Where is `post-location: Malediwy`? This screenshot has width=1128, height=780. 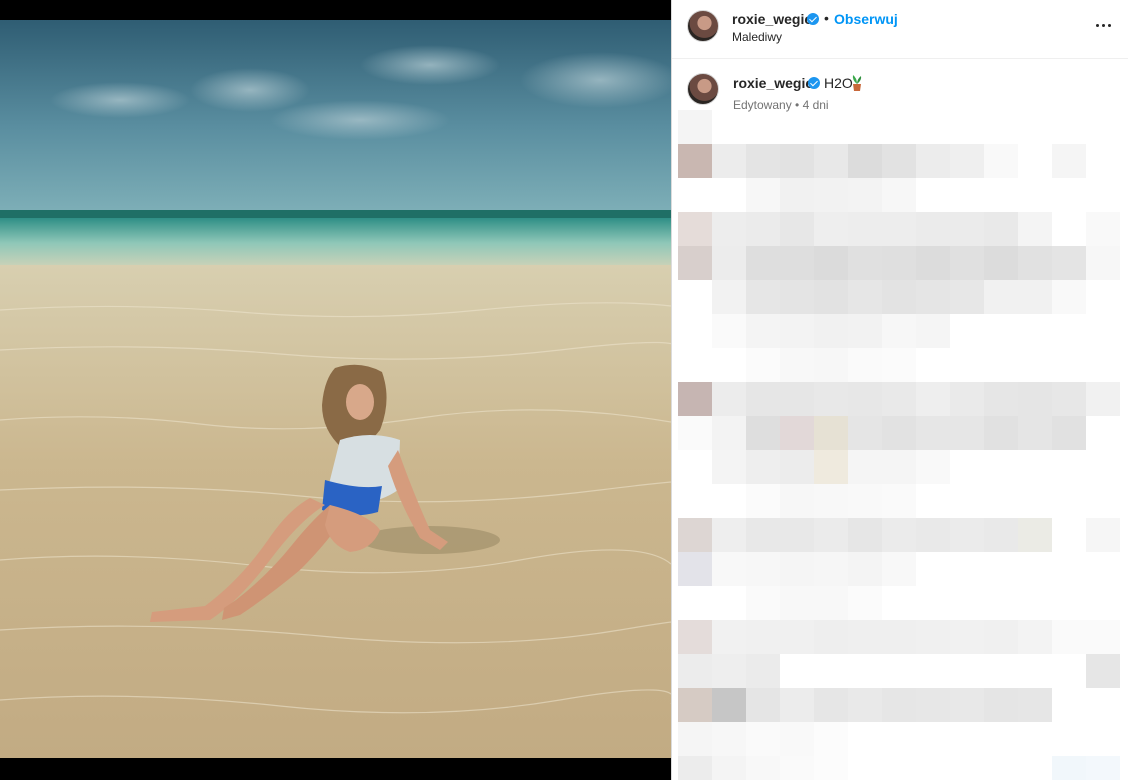 post-location: Malediwy is located at coordinates (757, 37).